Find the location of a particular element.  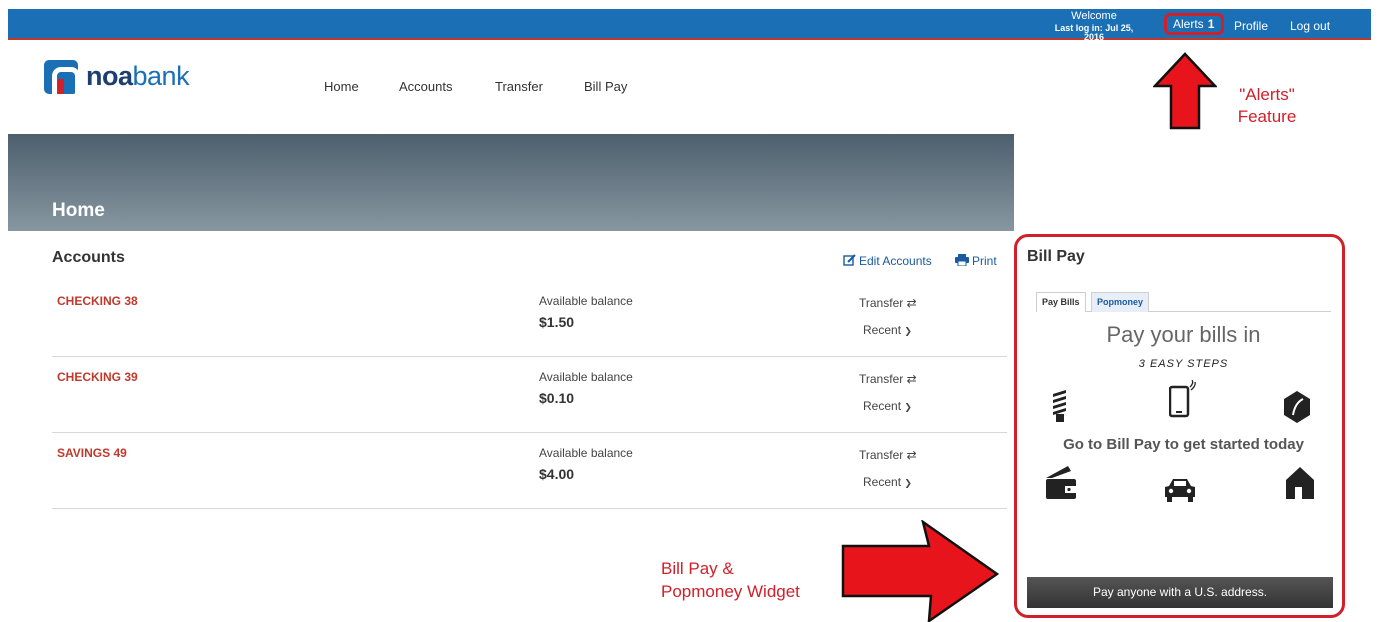

nav-home: Home is located at coordinates (341, 86).